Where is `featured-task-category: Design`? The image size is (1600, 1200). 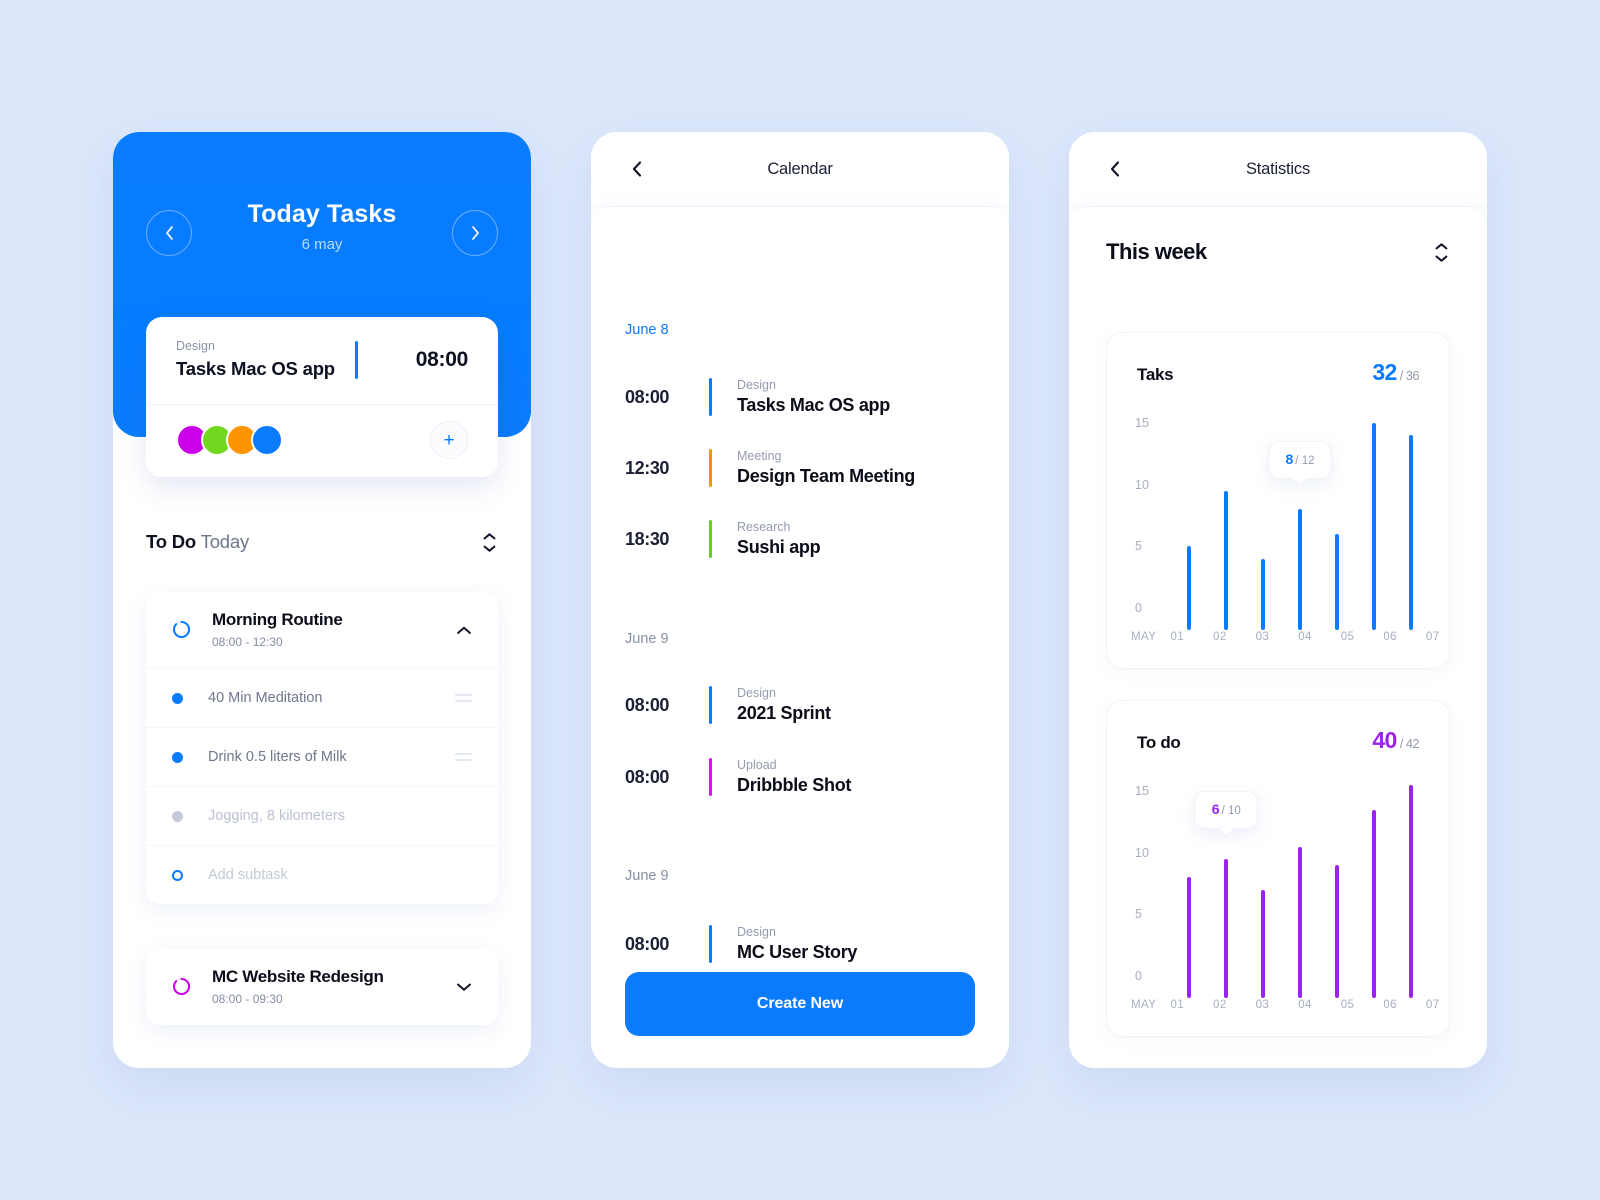 featured-task-category: Design is located at coordinates (195, 346).